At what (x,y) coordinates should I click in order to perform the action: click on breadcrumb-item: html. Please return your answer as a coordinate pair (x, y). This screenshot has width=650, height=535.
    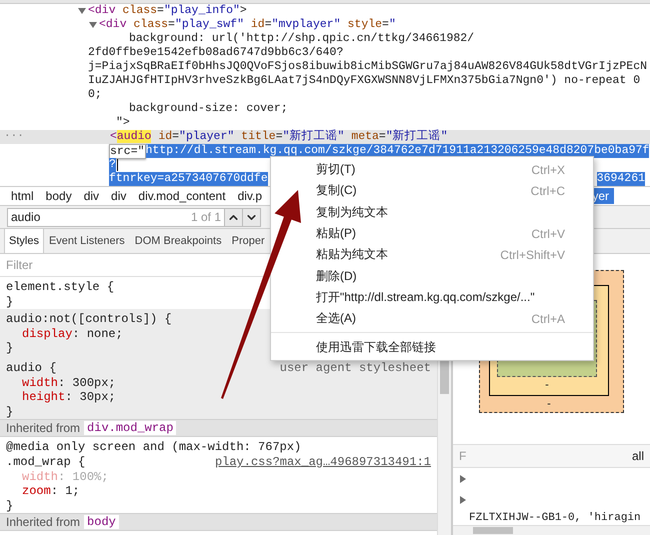
    Looking at the image, I should click on (22, 196).